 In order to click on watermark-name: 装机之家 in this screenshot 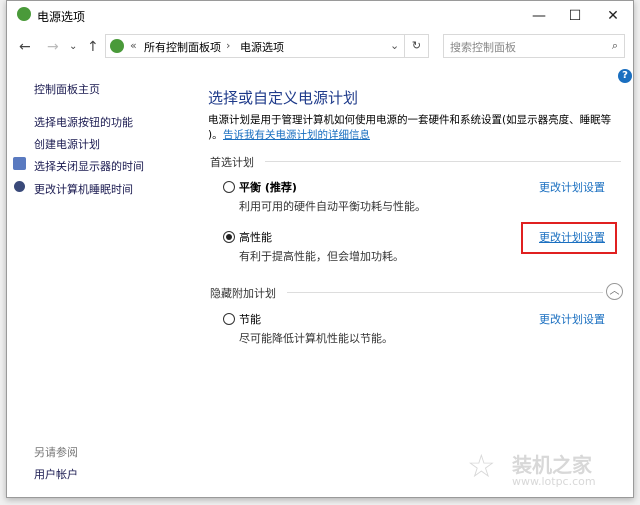, I will do `click(552, 465)`.